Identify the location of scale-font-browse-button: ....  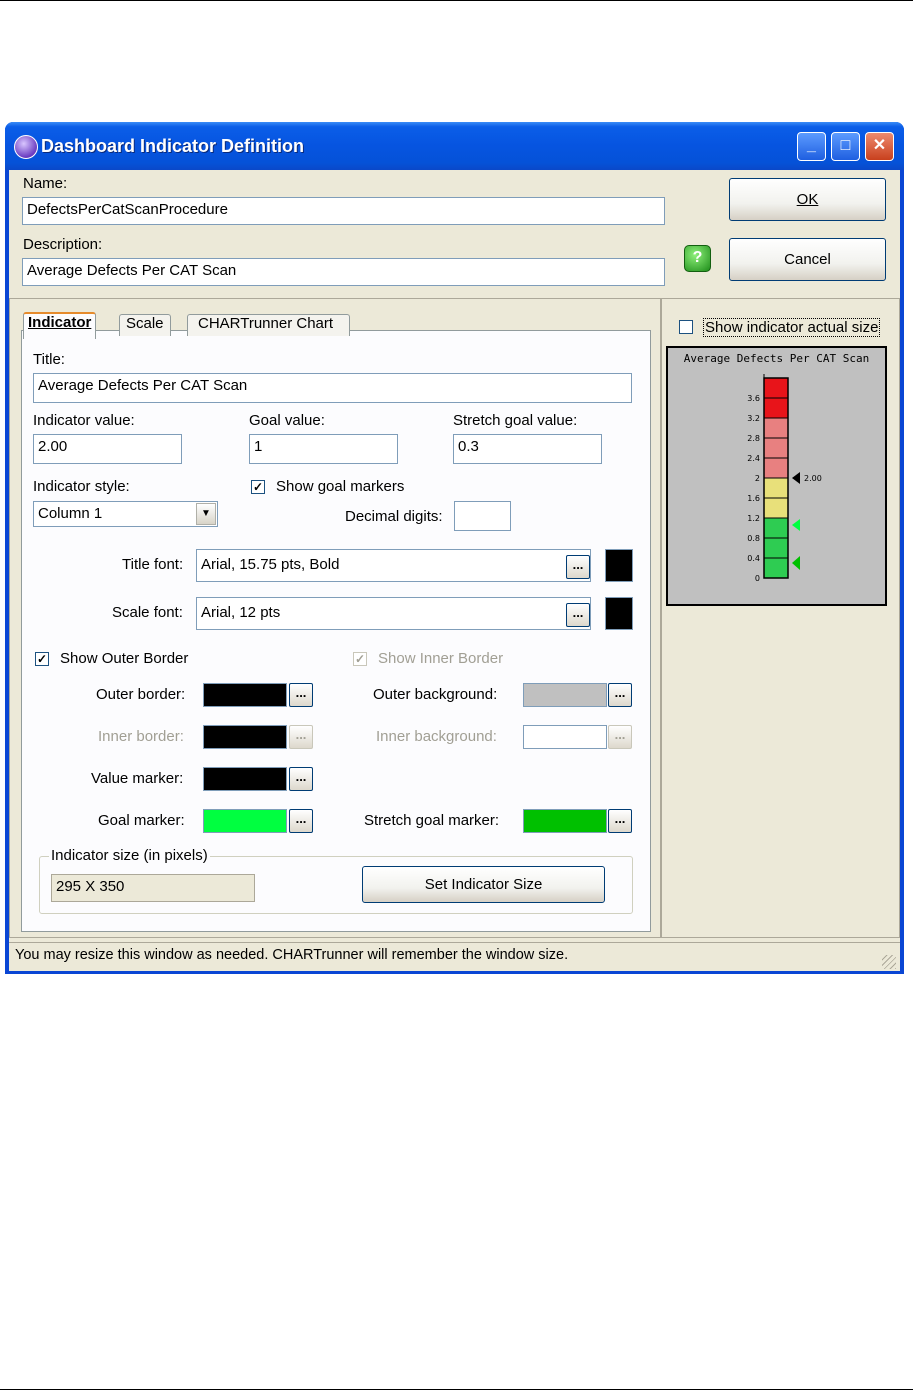
(578, 615).